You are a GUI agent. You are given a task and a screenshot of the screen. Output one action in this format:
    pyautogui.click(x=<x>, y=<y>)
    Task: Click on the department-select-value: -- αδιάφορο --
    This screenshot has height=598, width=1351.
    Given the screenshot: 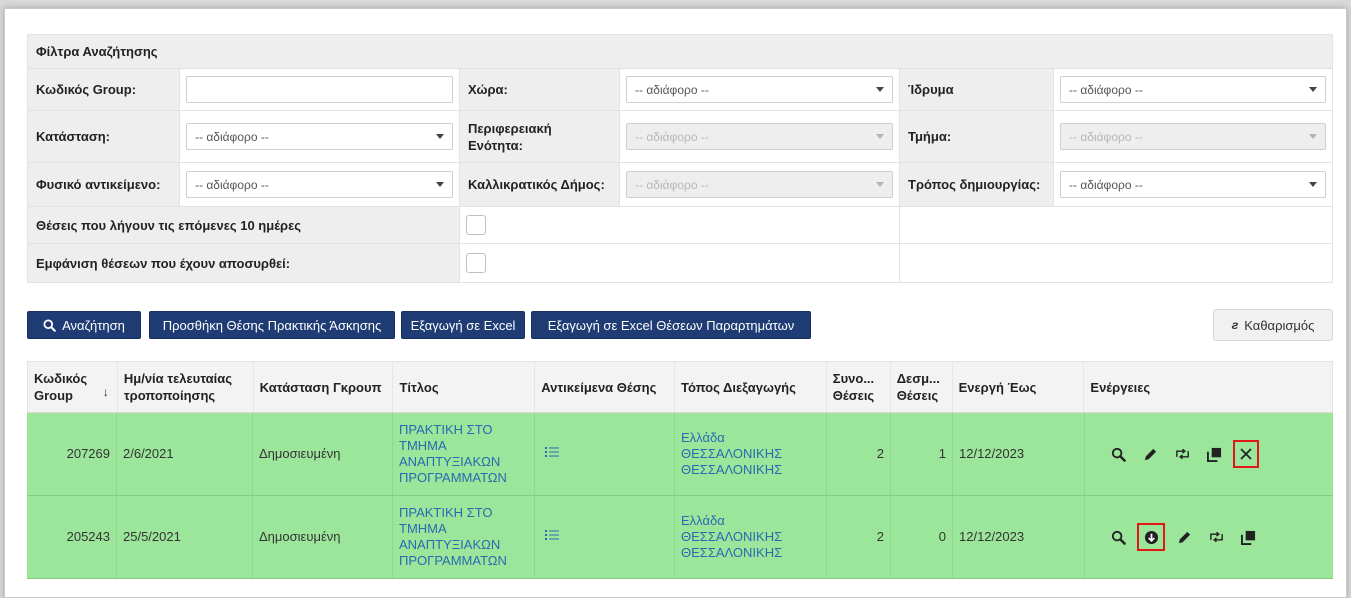 What is the action you would take?
    pyautogui.click(x=1106, y=136)
    